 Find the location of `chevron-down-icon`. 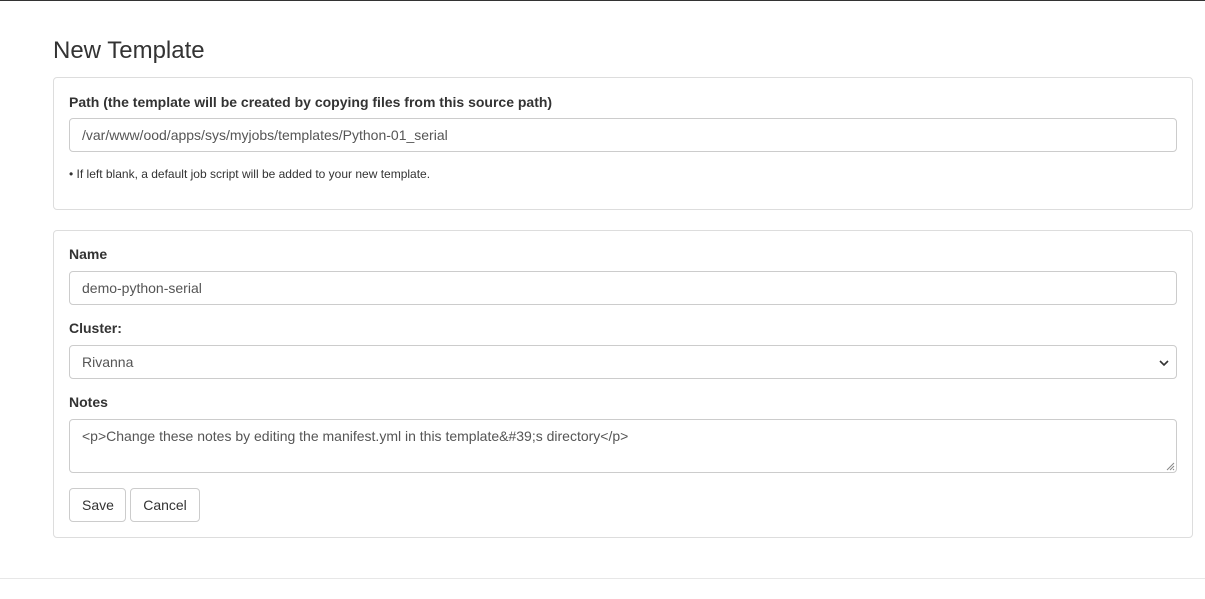

chevron-down-icon is located at coordinates (1164, 363).